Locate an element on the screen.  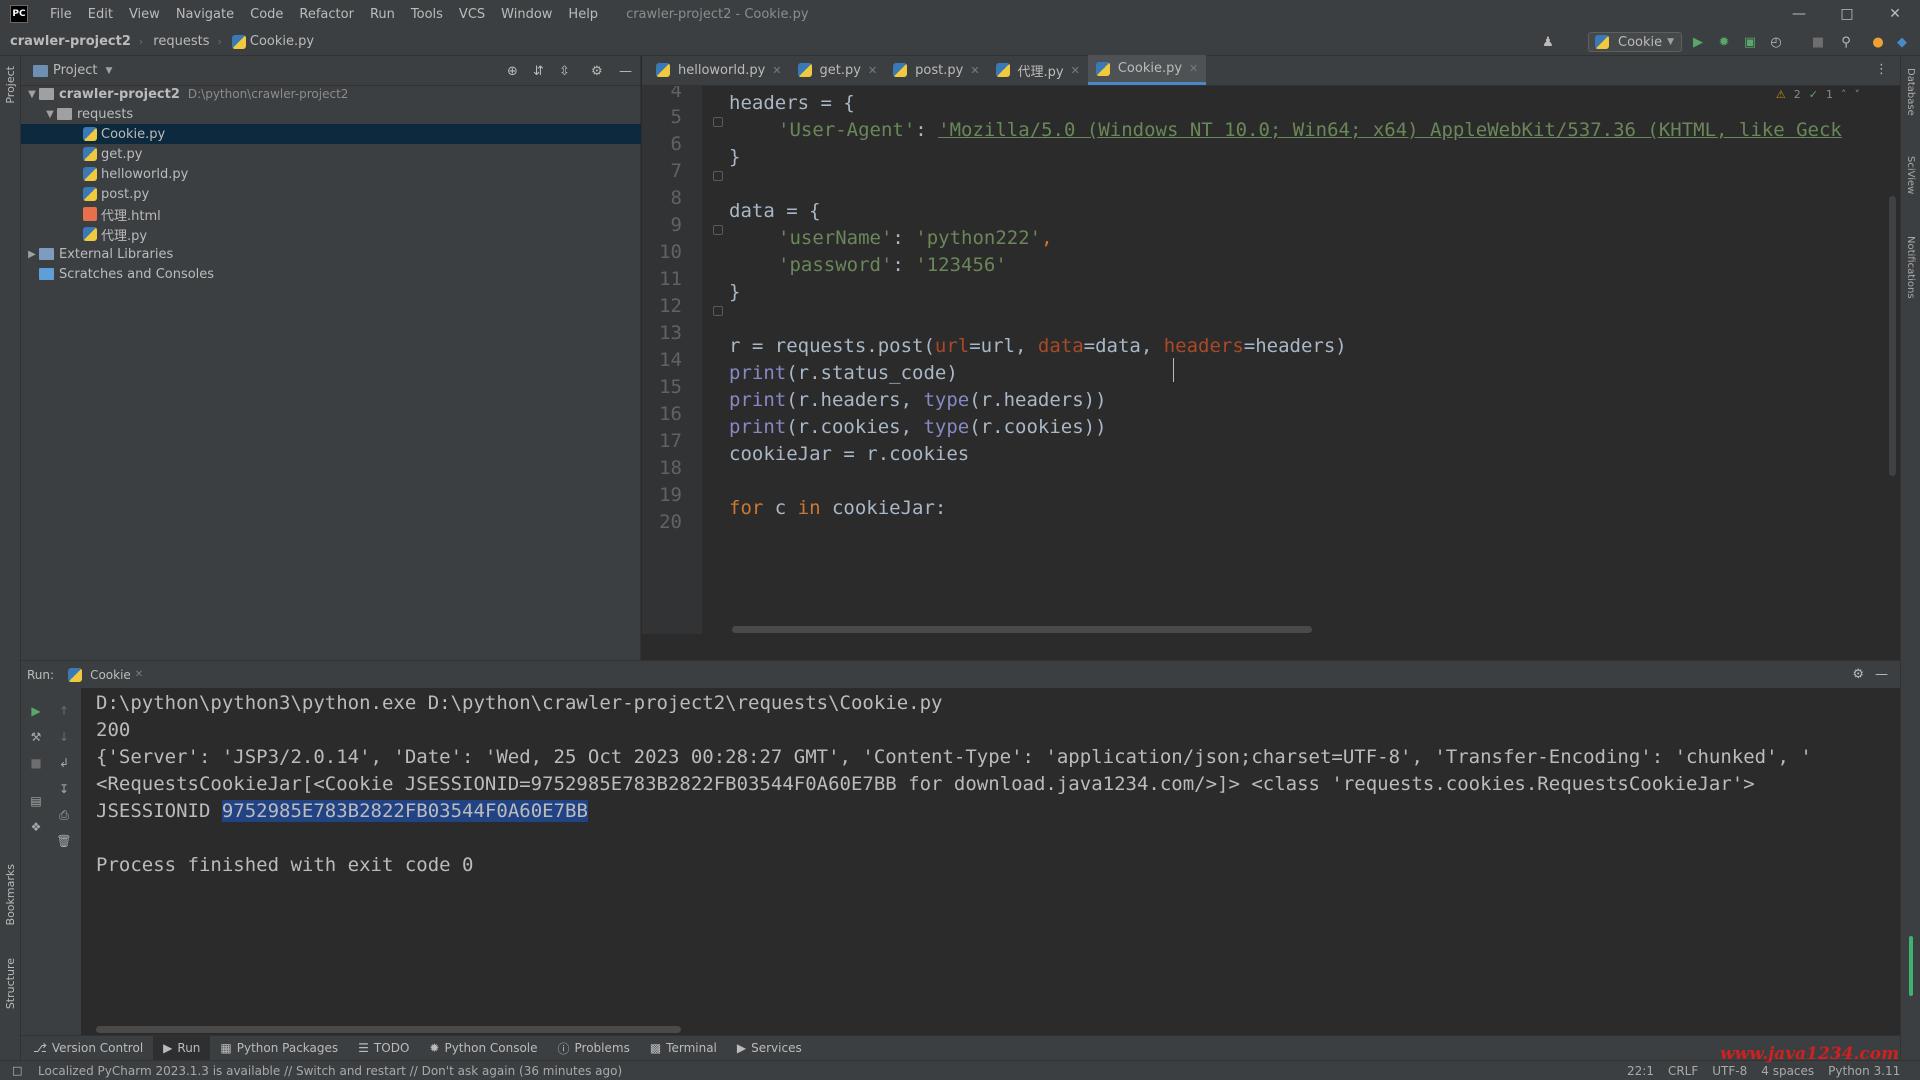
up-icon: ↑ is located at coordinates (64, 711).